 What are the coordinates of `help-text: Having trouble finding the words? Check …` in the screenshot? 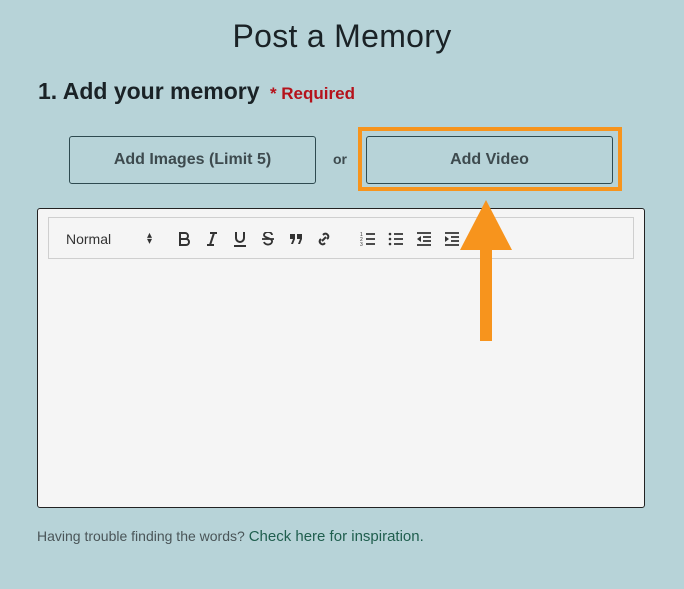 It's located at (230, 536).